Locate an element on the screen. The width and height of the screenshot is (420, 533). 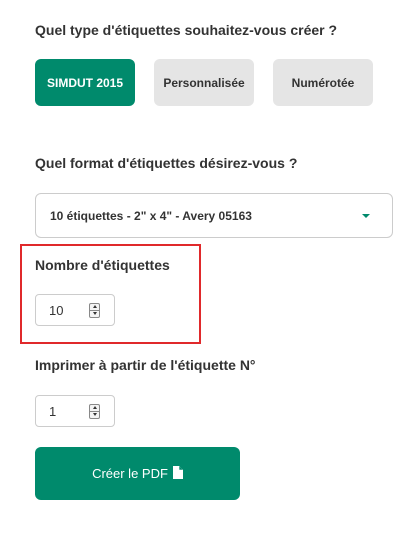
start-label-label: Imprimer à partir de l'étiquette N° is located at coordinates (145, 365).